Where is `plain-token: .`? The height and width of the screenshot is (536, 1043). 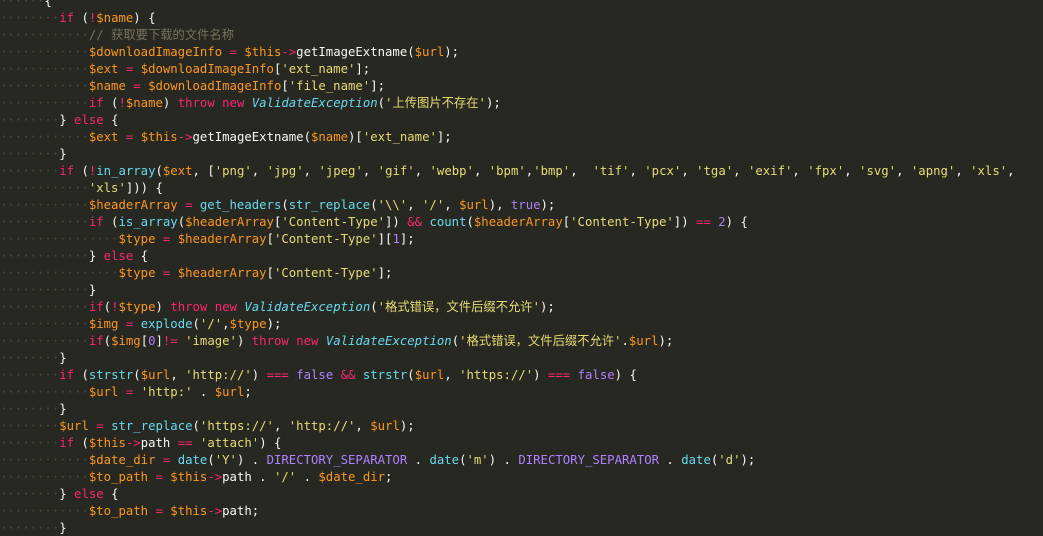
plain-token: . is located at coordinates (418, 460).